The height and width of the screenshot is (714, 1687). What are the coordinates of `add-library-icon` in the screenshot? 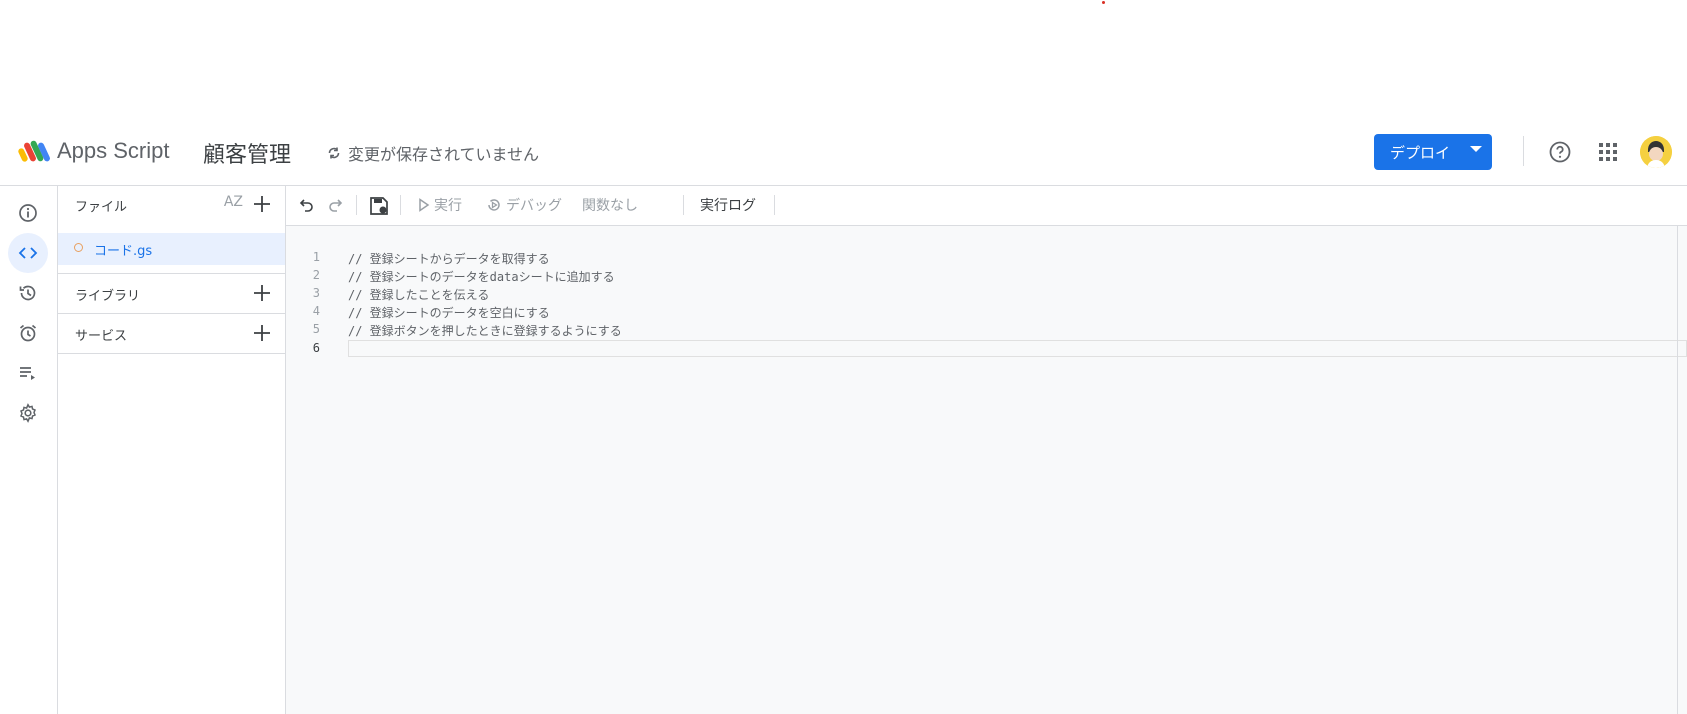 It's located at (262, 293).